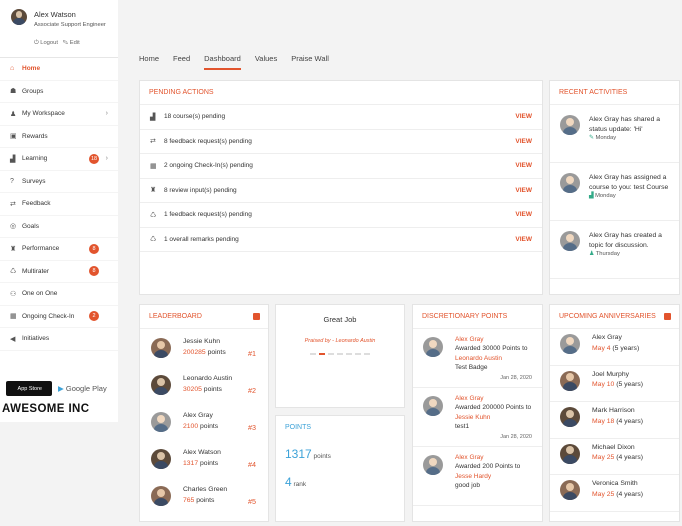 Image resolution: width=682 pixels, height=526 pixels. I want to click on logout-link: Logout, so click(49, 43).